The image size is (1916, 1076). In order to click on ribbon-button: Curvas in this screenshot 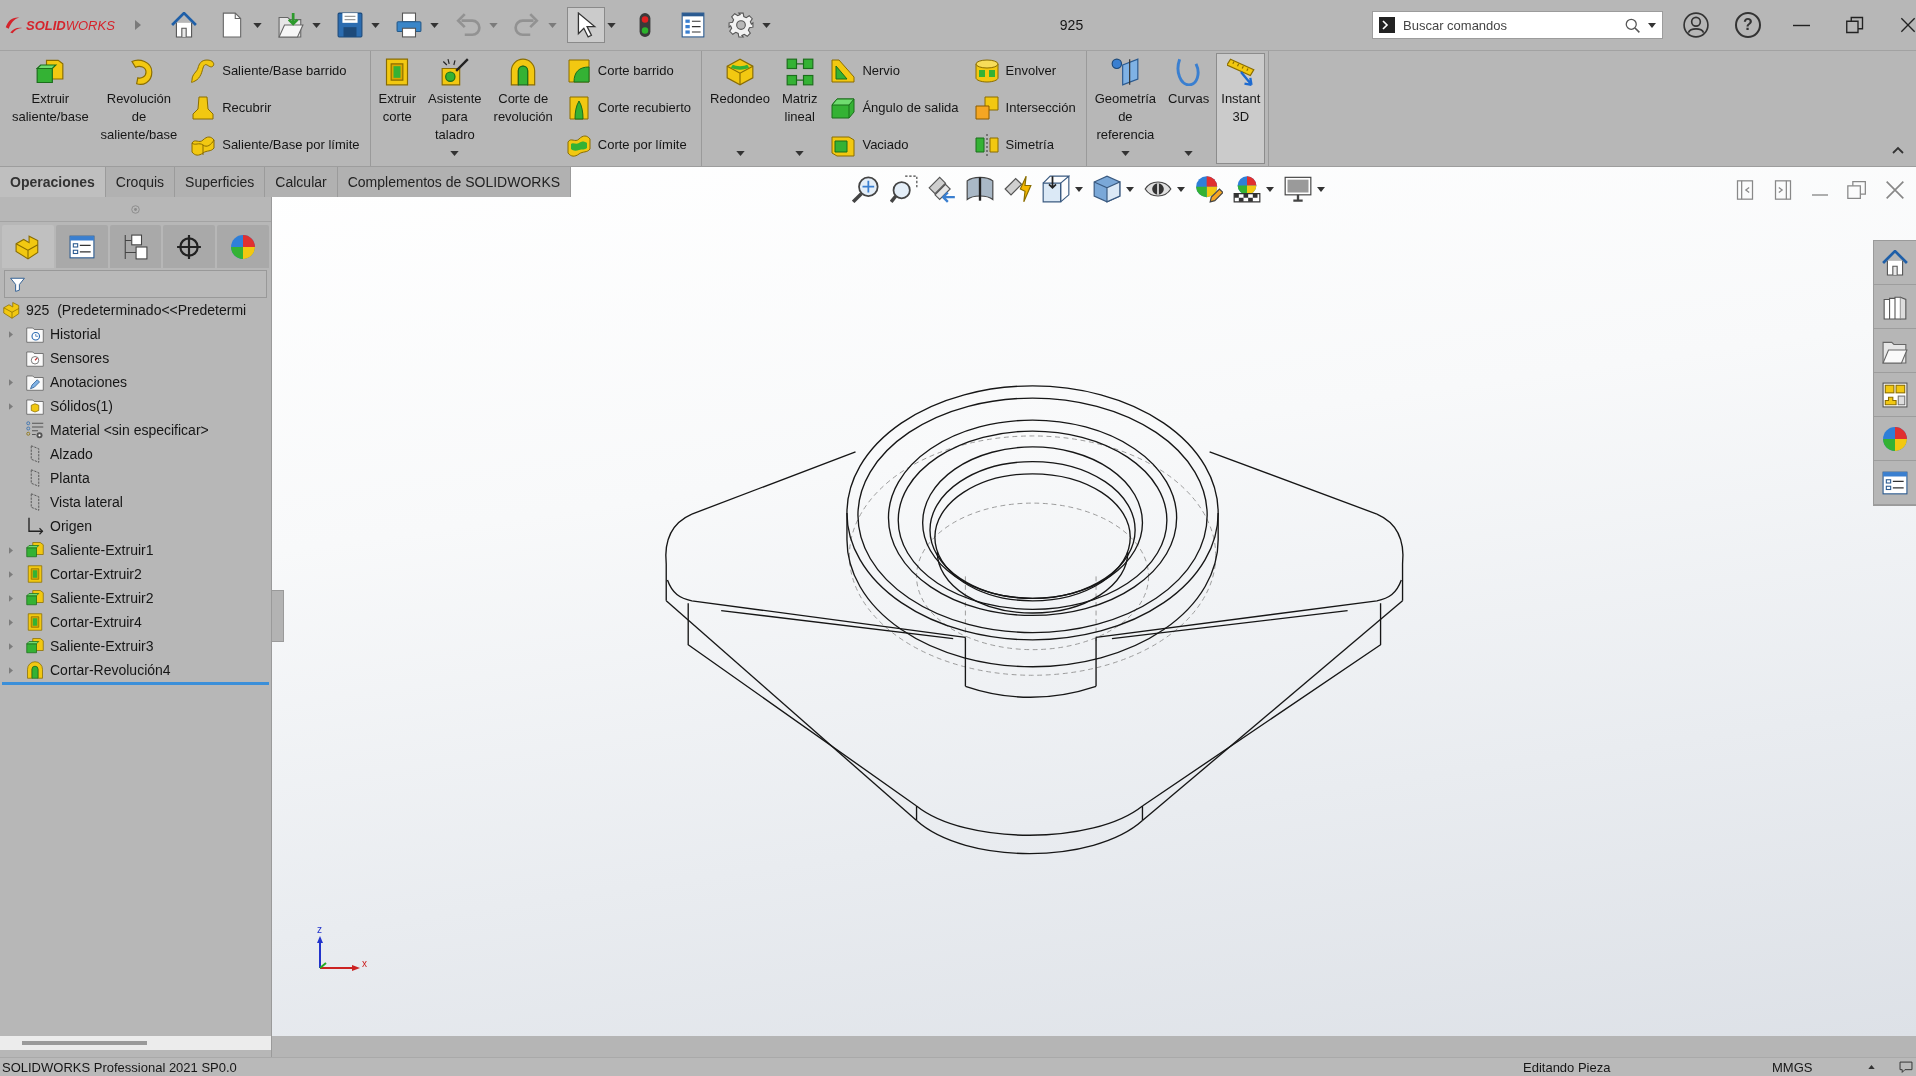, I will do `click(1189, 108)`.